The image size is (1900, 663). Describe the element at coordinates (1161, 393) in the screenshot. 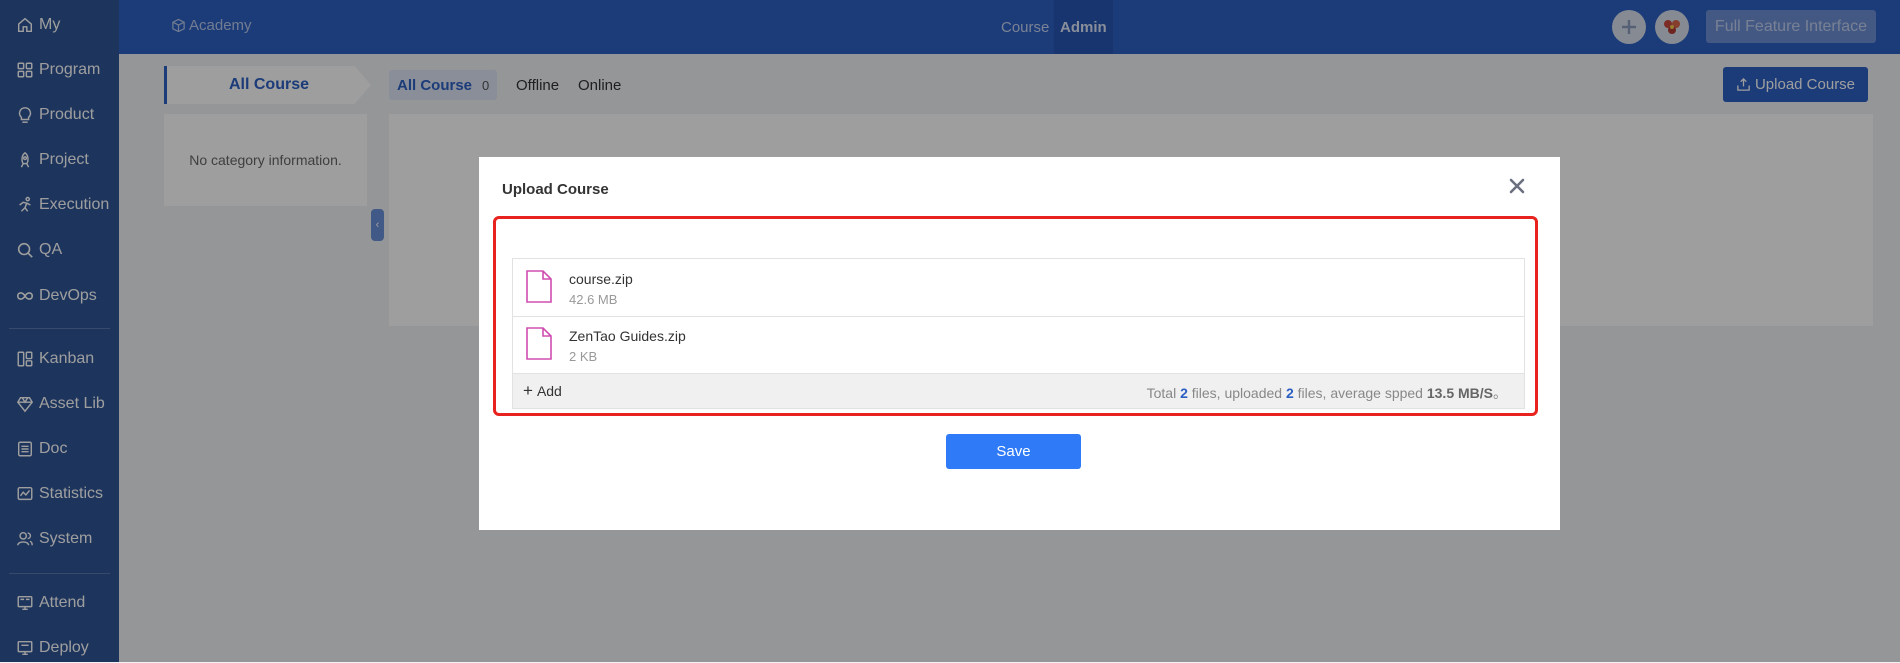

I see `summary-text: Total` at that location.